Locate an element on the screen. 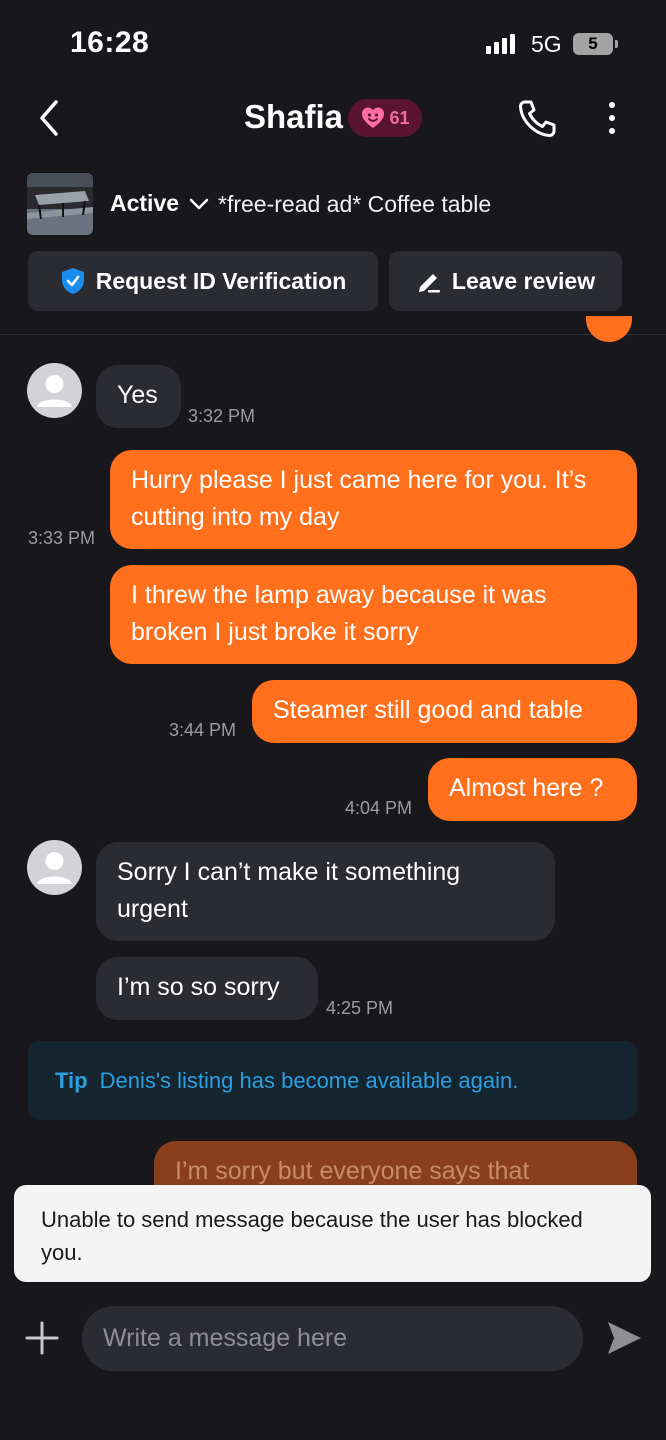  message-timestamp: 3:33 PM is located at coordinates (62, 538).